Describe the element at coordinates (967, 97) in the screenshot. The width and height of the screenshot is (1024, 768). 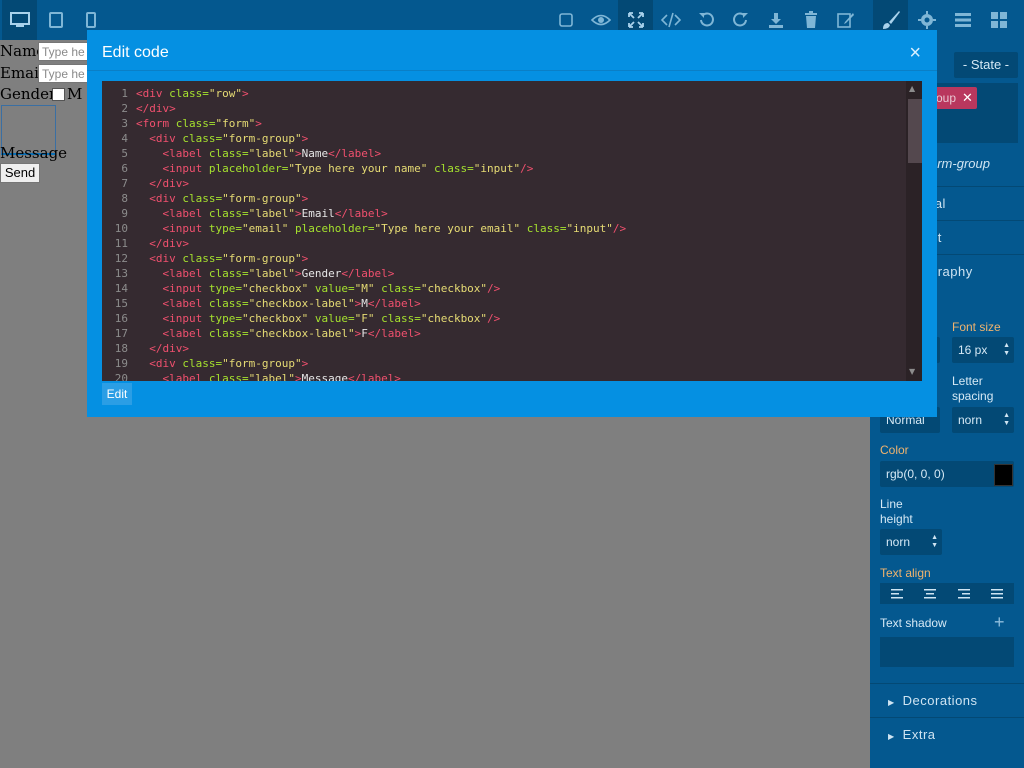
I see `tag-close-icon: ✕` at that location.